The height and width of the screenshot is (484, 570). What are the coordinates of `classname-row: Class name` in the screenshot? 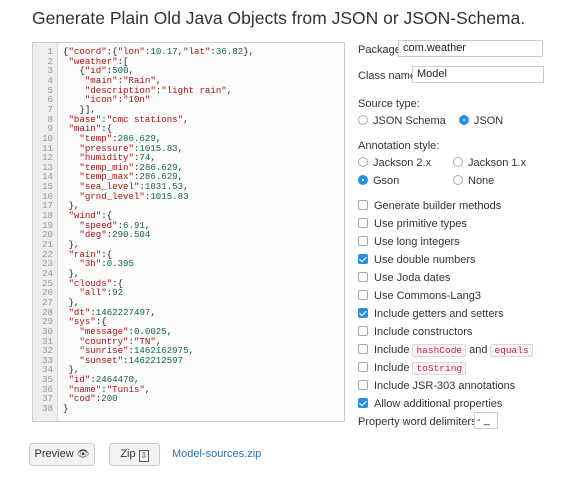 It's located at (387, 76).